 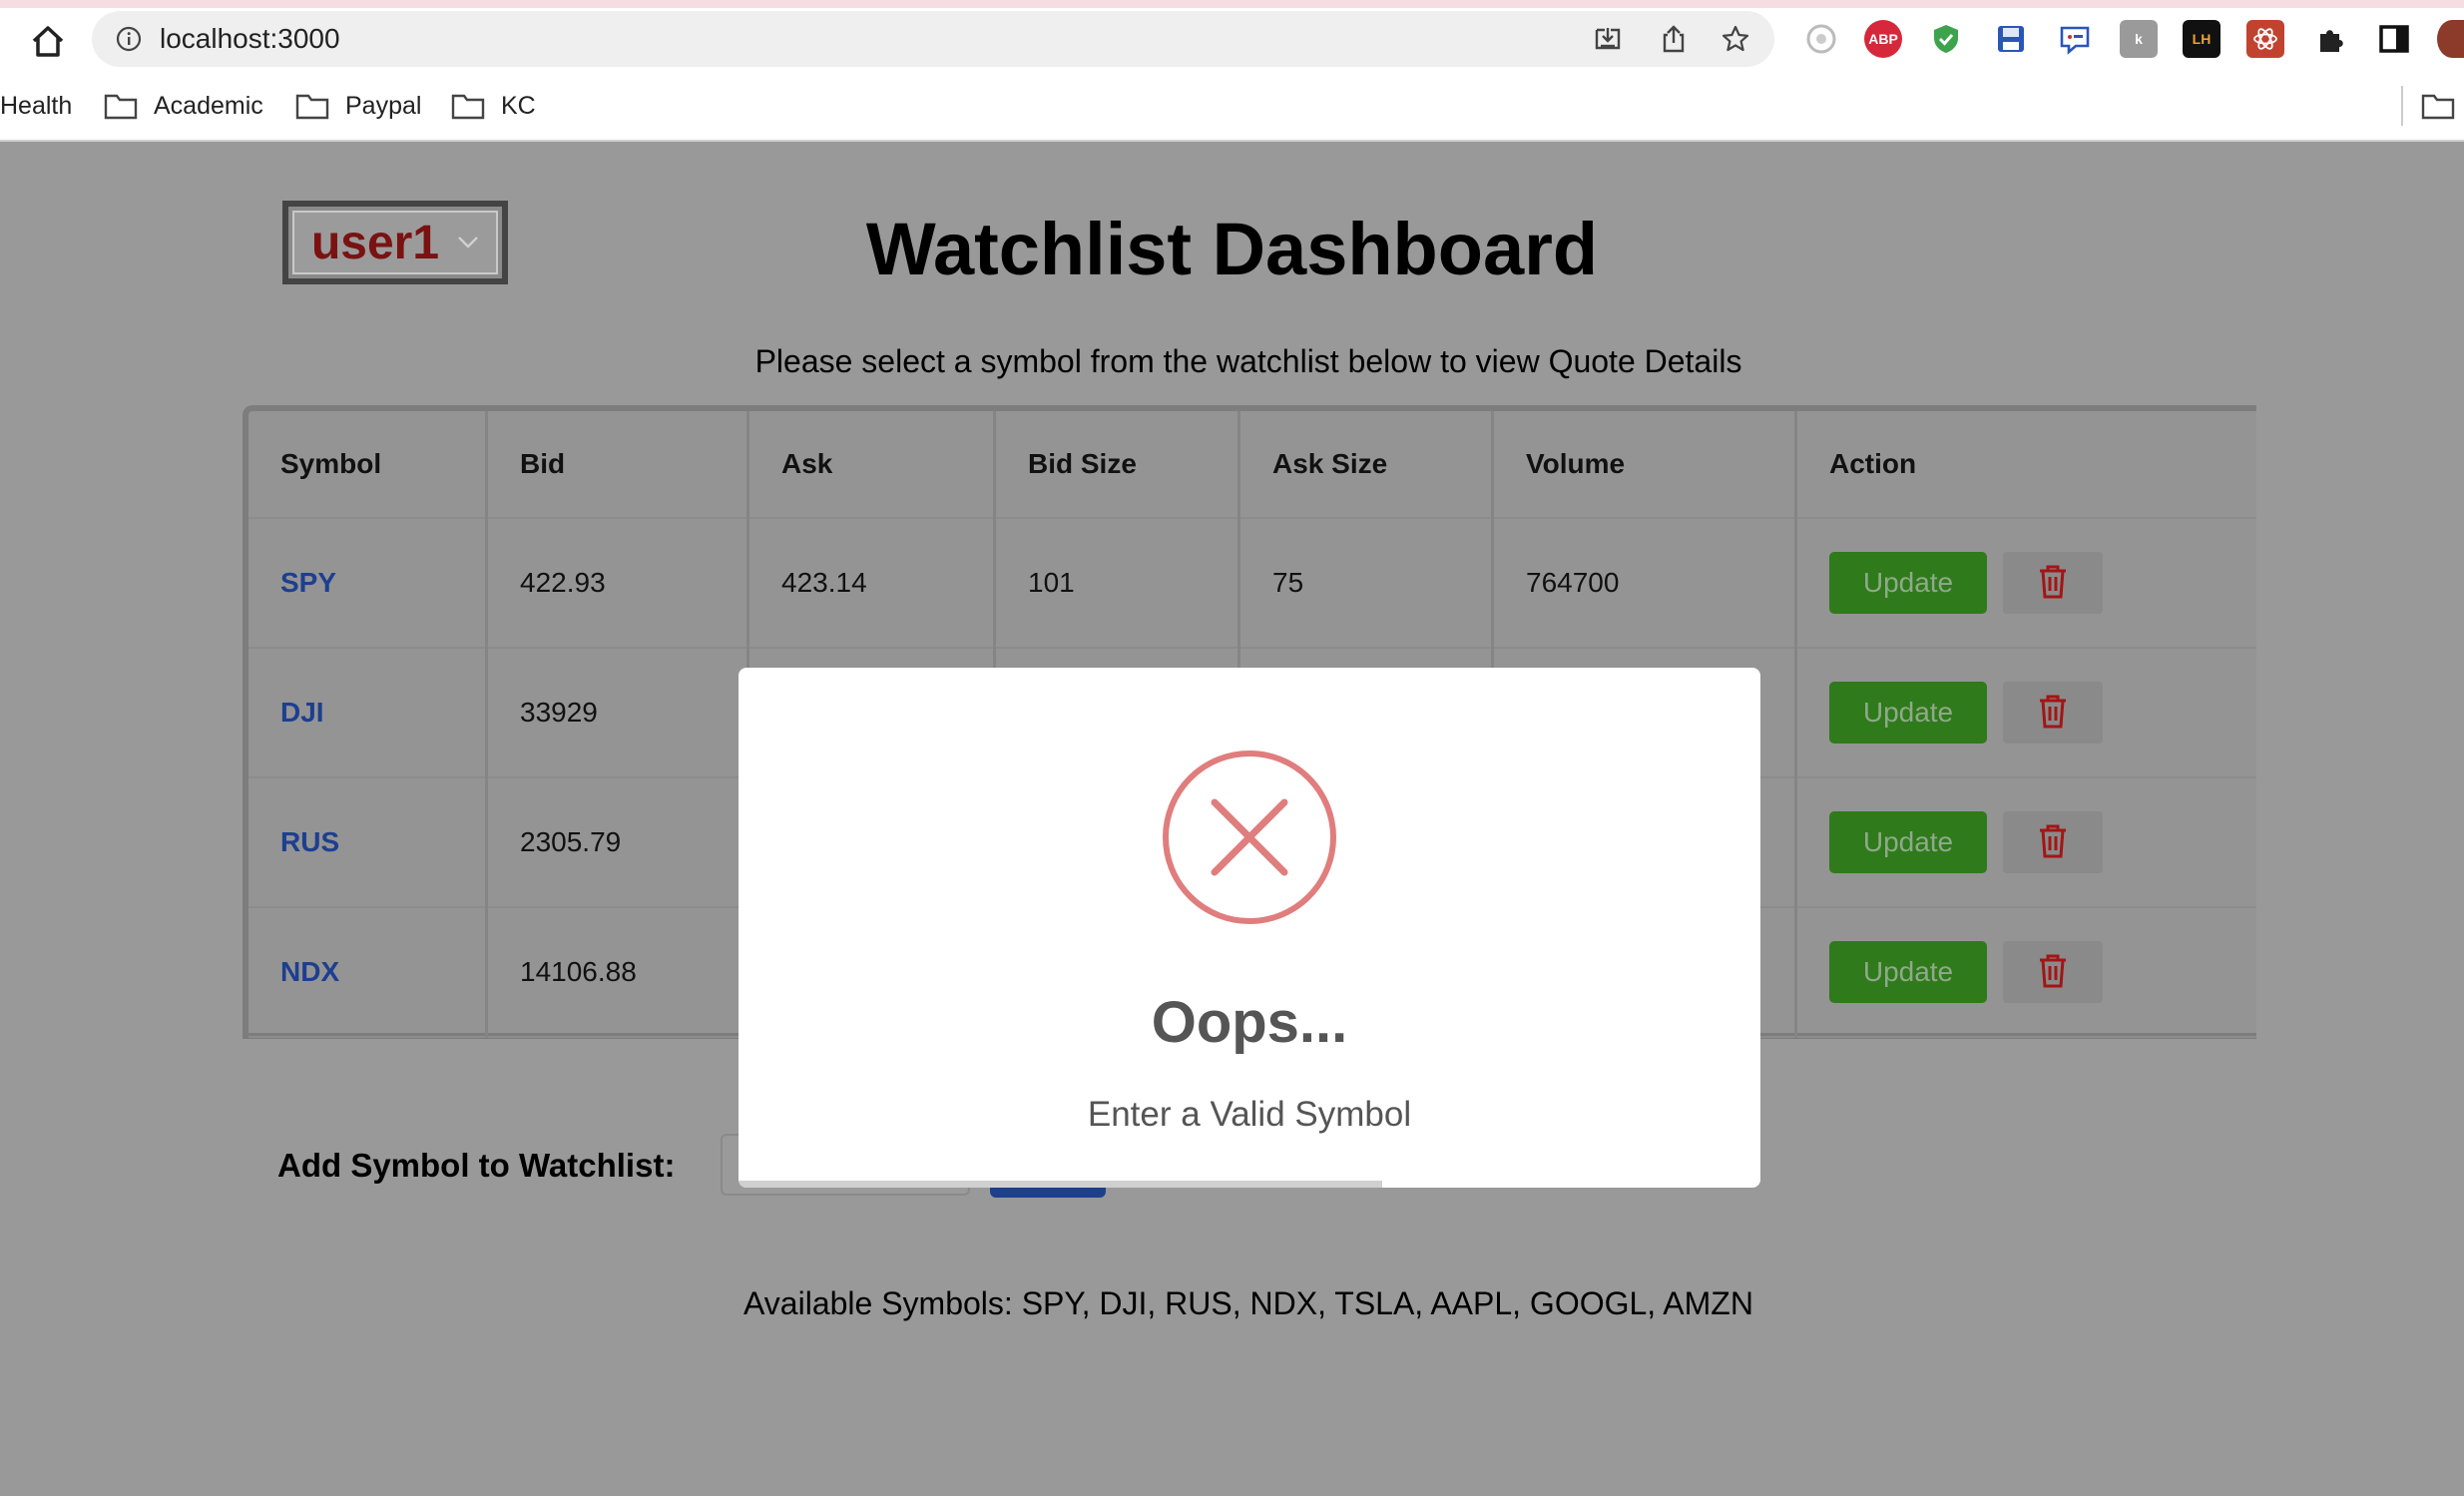 I want to click on extensions-puzzle-icon, so click(x=2331, y=39).